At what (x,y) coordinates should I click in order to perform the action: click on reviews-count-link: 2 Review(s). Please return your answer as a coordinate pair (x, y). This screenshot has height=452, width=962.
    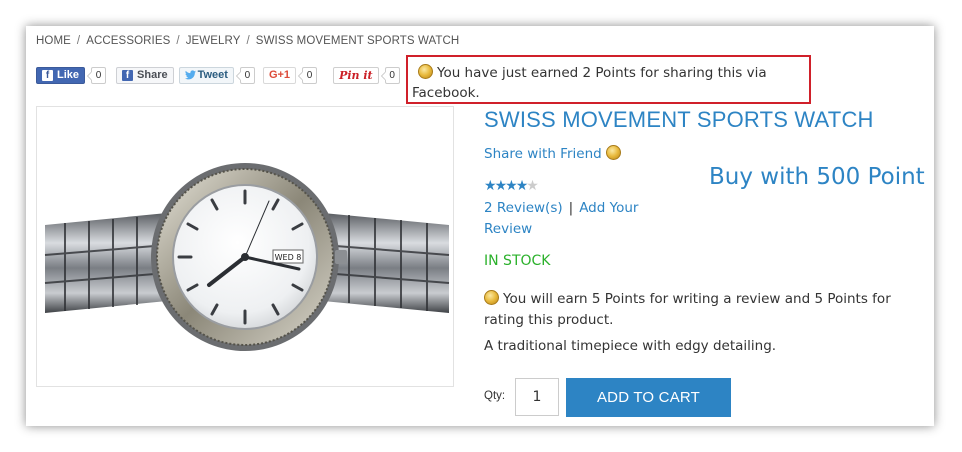
    Looking at the image, I should click on (523, 208).